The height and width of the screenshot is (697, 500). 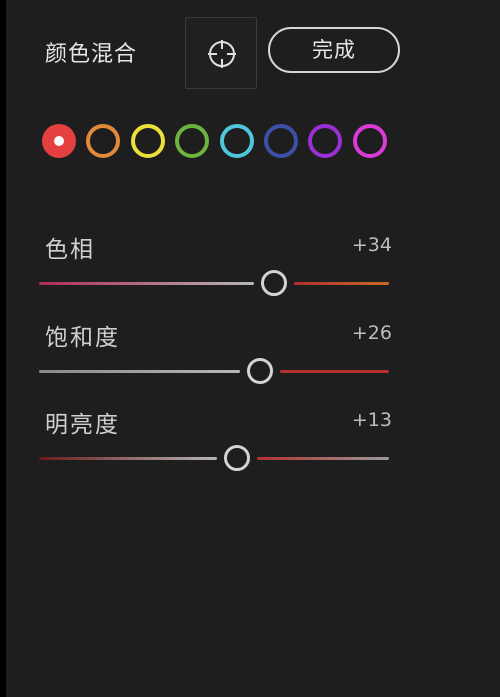 I want to click on done-button: 完成, so click(x=334, y=50).